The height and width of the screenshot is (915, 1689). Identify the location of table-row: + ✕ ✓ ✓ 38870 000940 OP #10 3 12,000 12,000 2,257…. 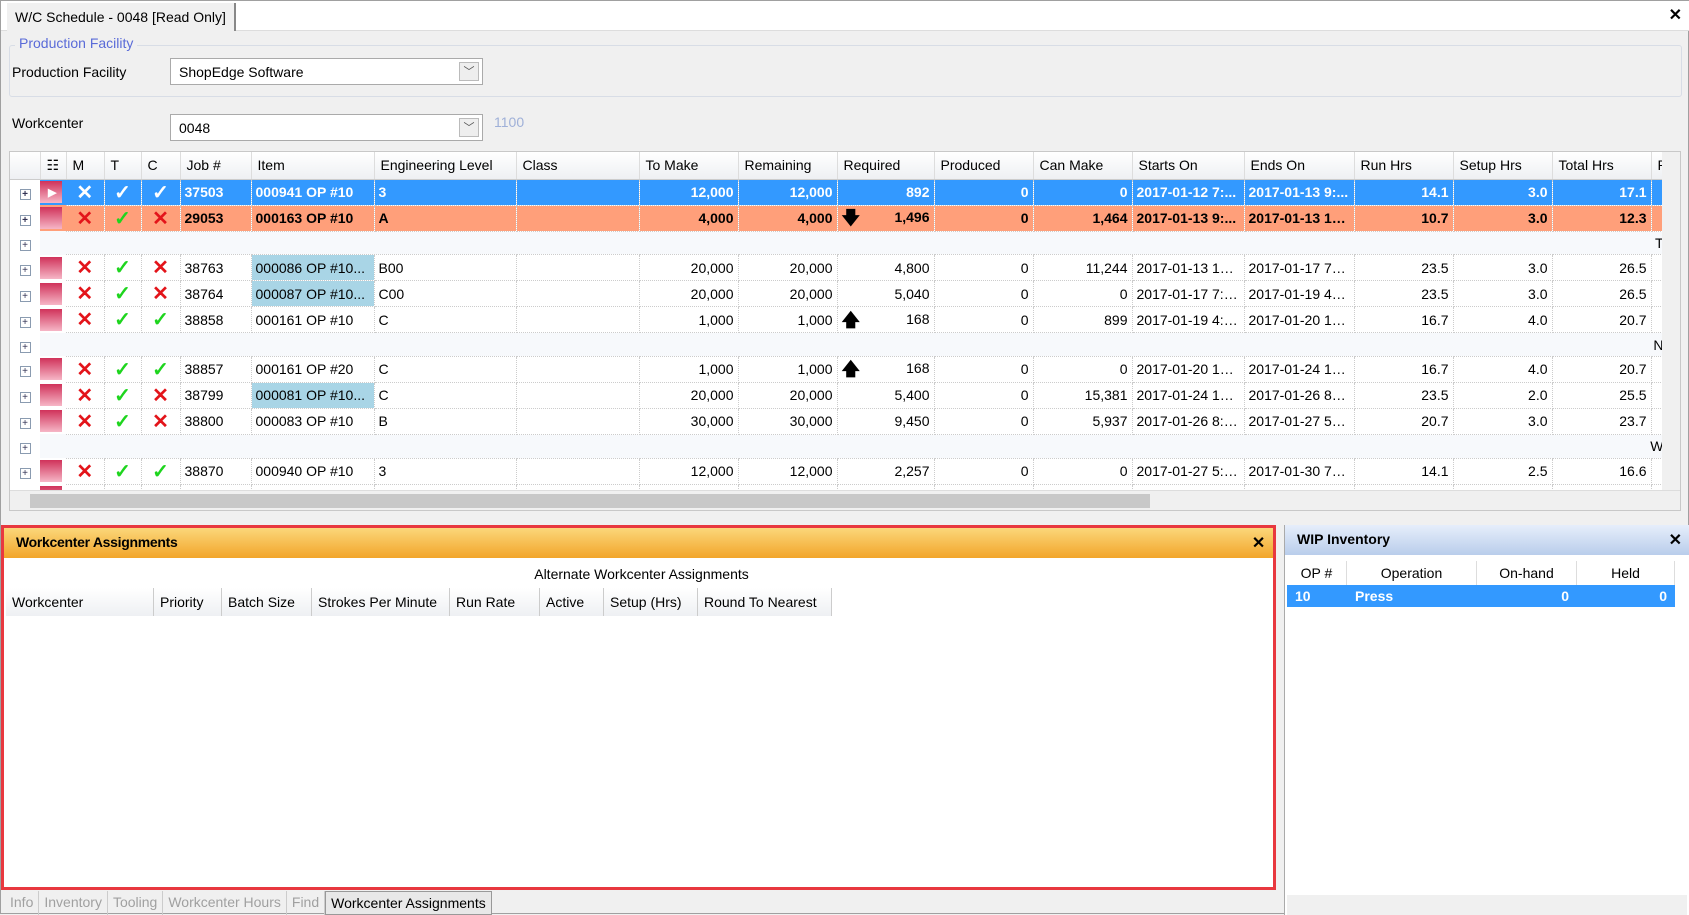
(839, 471).